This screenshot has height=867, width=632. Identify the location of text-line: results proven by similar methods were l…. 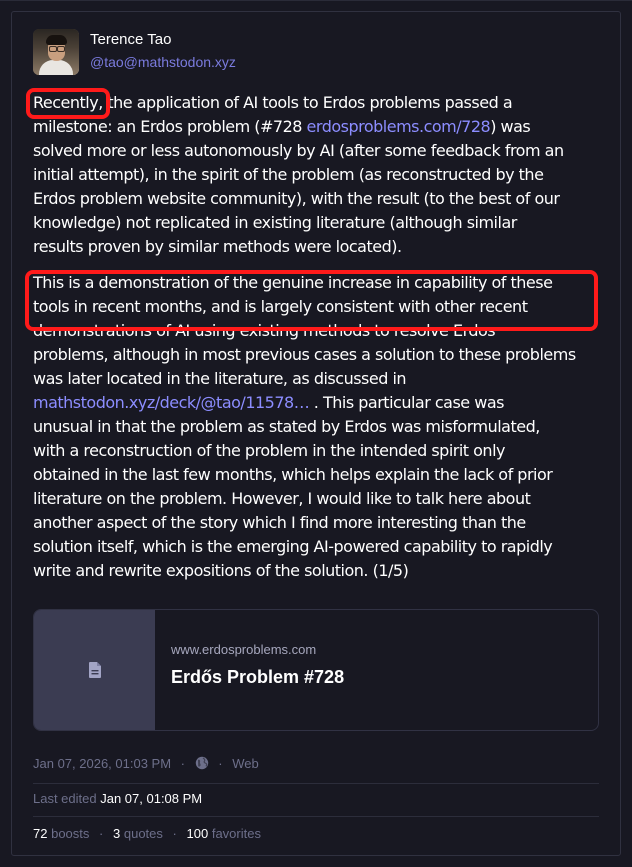
(217, 246).